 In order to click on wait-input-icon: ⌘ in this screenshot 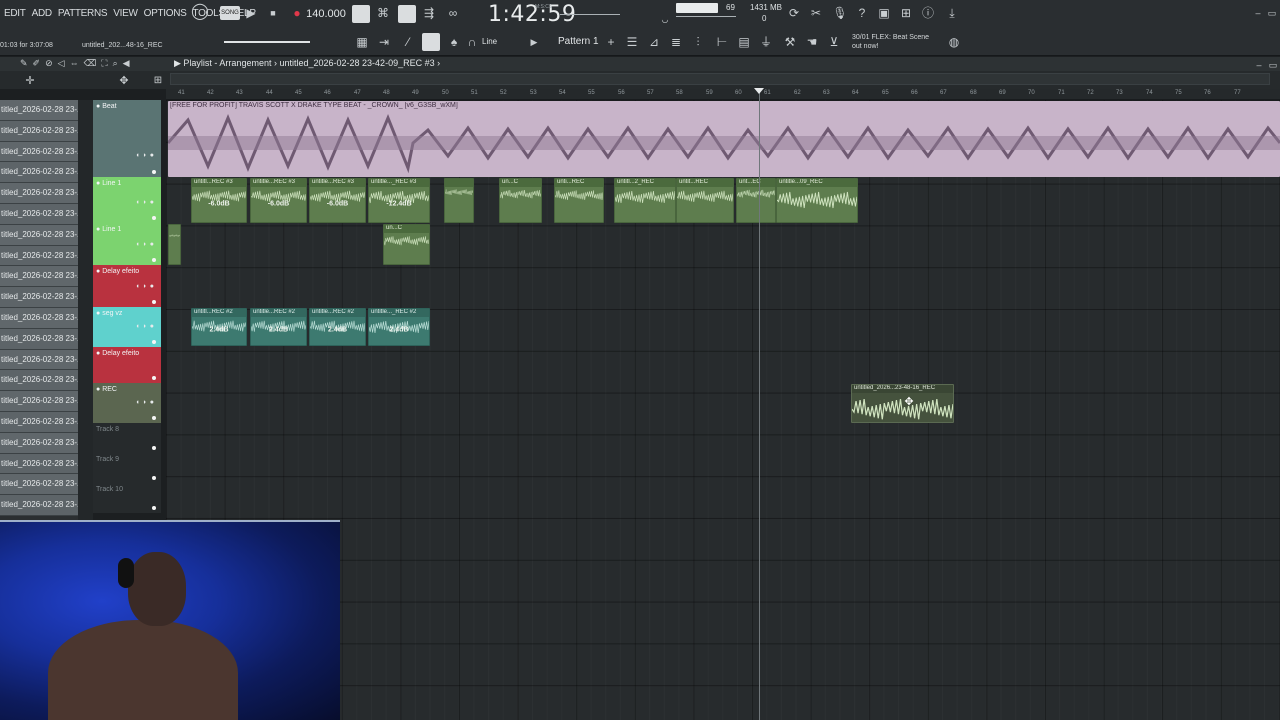, I will do `click(383, 13)`.